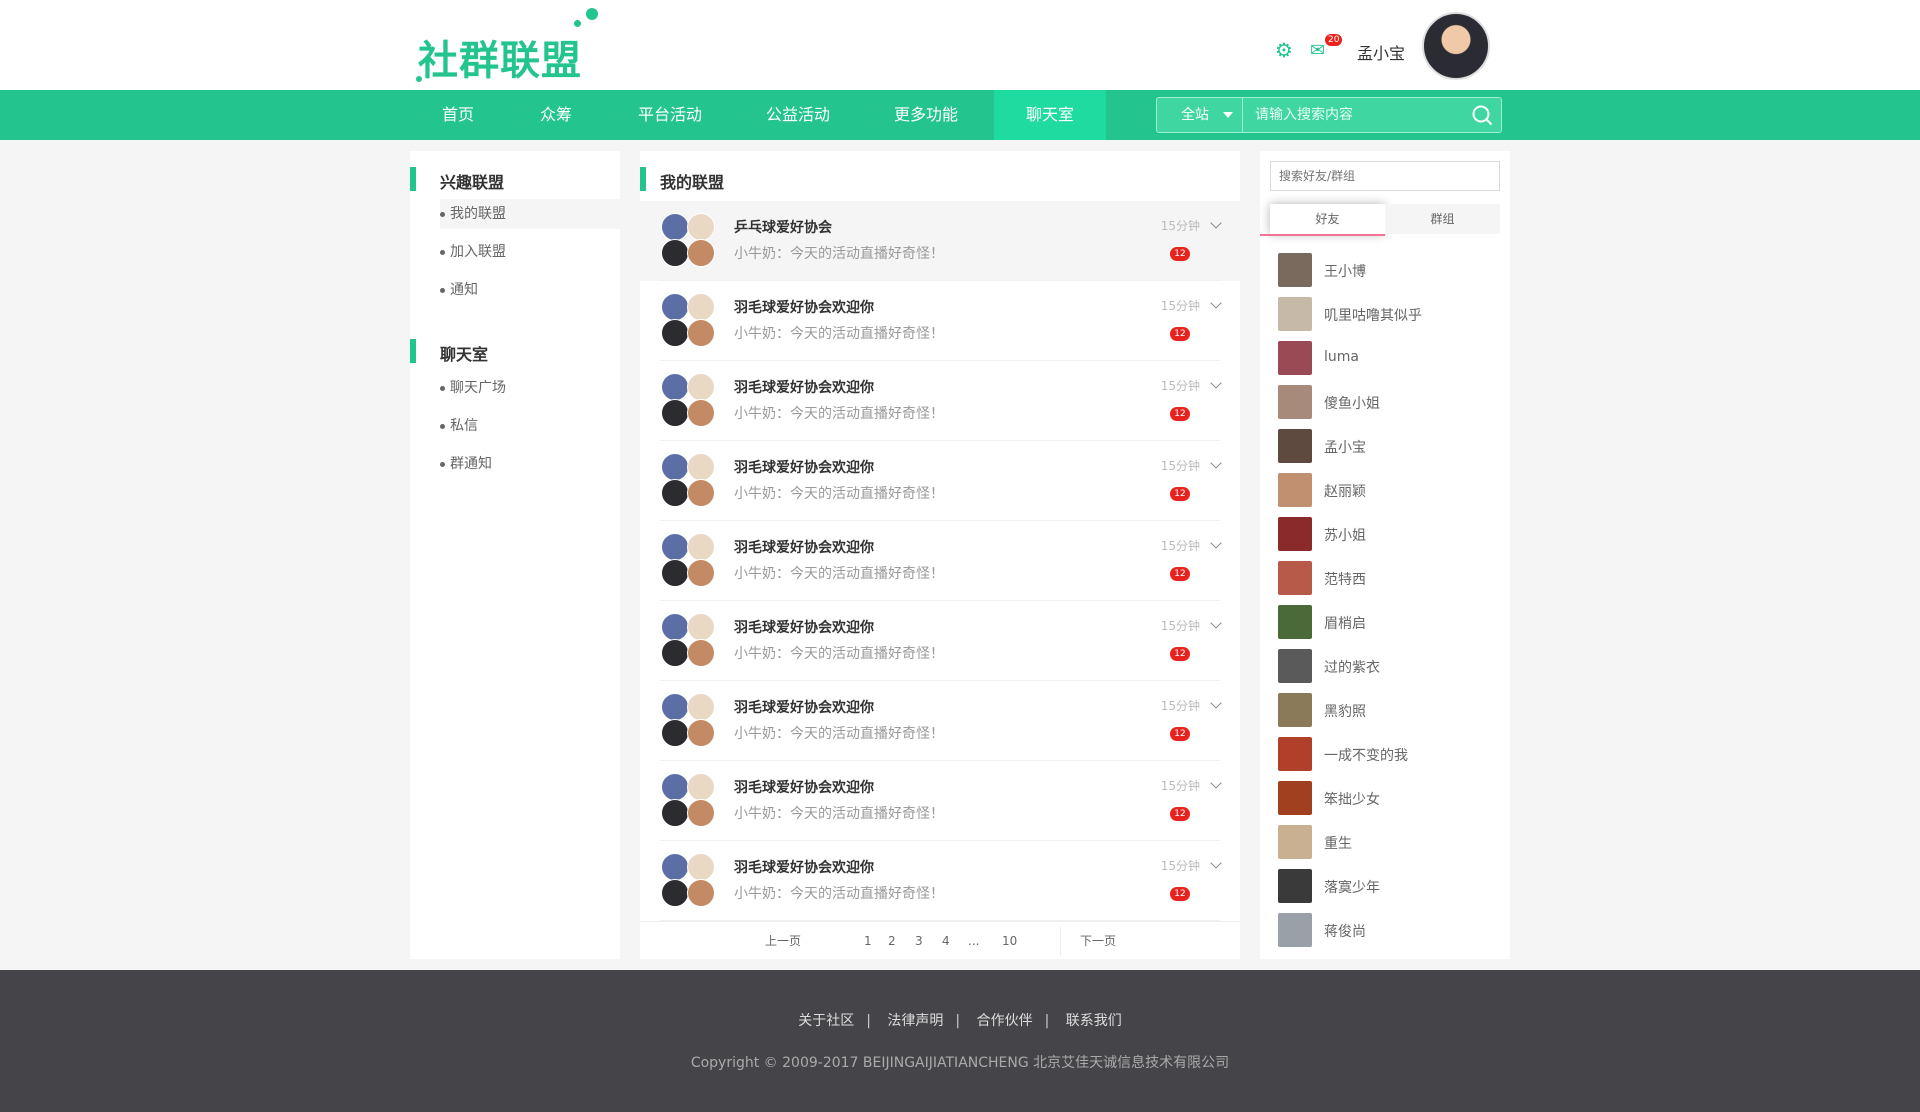  Describe the element at coordinates (530, 214) in the screenshot. I see `sidebar-item-my-alliance: 我的联盟` at that location.